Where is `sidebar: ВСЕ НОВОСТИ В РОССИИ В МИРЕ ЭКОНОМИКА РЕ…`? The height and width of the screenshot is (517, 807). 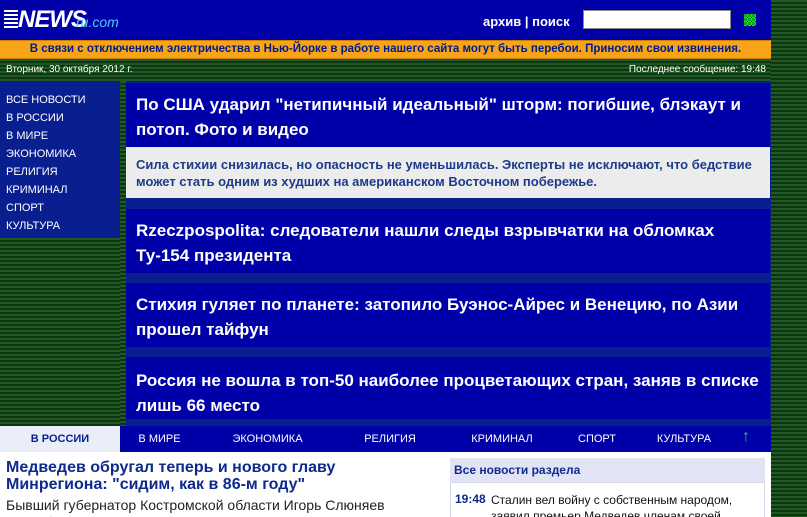 sidebar: ВСЕ НОВОСТИ В РОССИИ В МИРЕ ЭКОНОМИКА РЕ… is located at coordinates (60, 160).